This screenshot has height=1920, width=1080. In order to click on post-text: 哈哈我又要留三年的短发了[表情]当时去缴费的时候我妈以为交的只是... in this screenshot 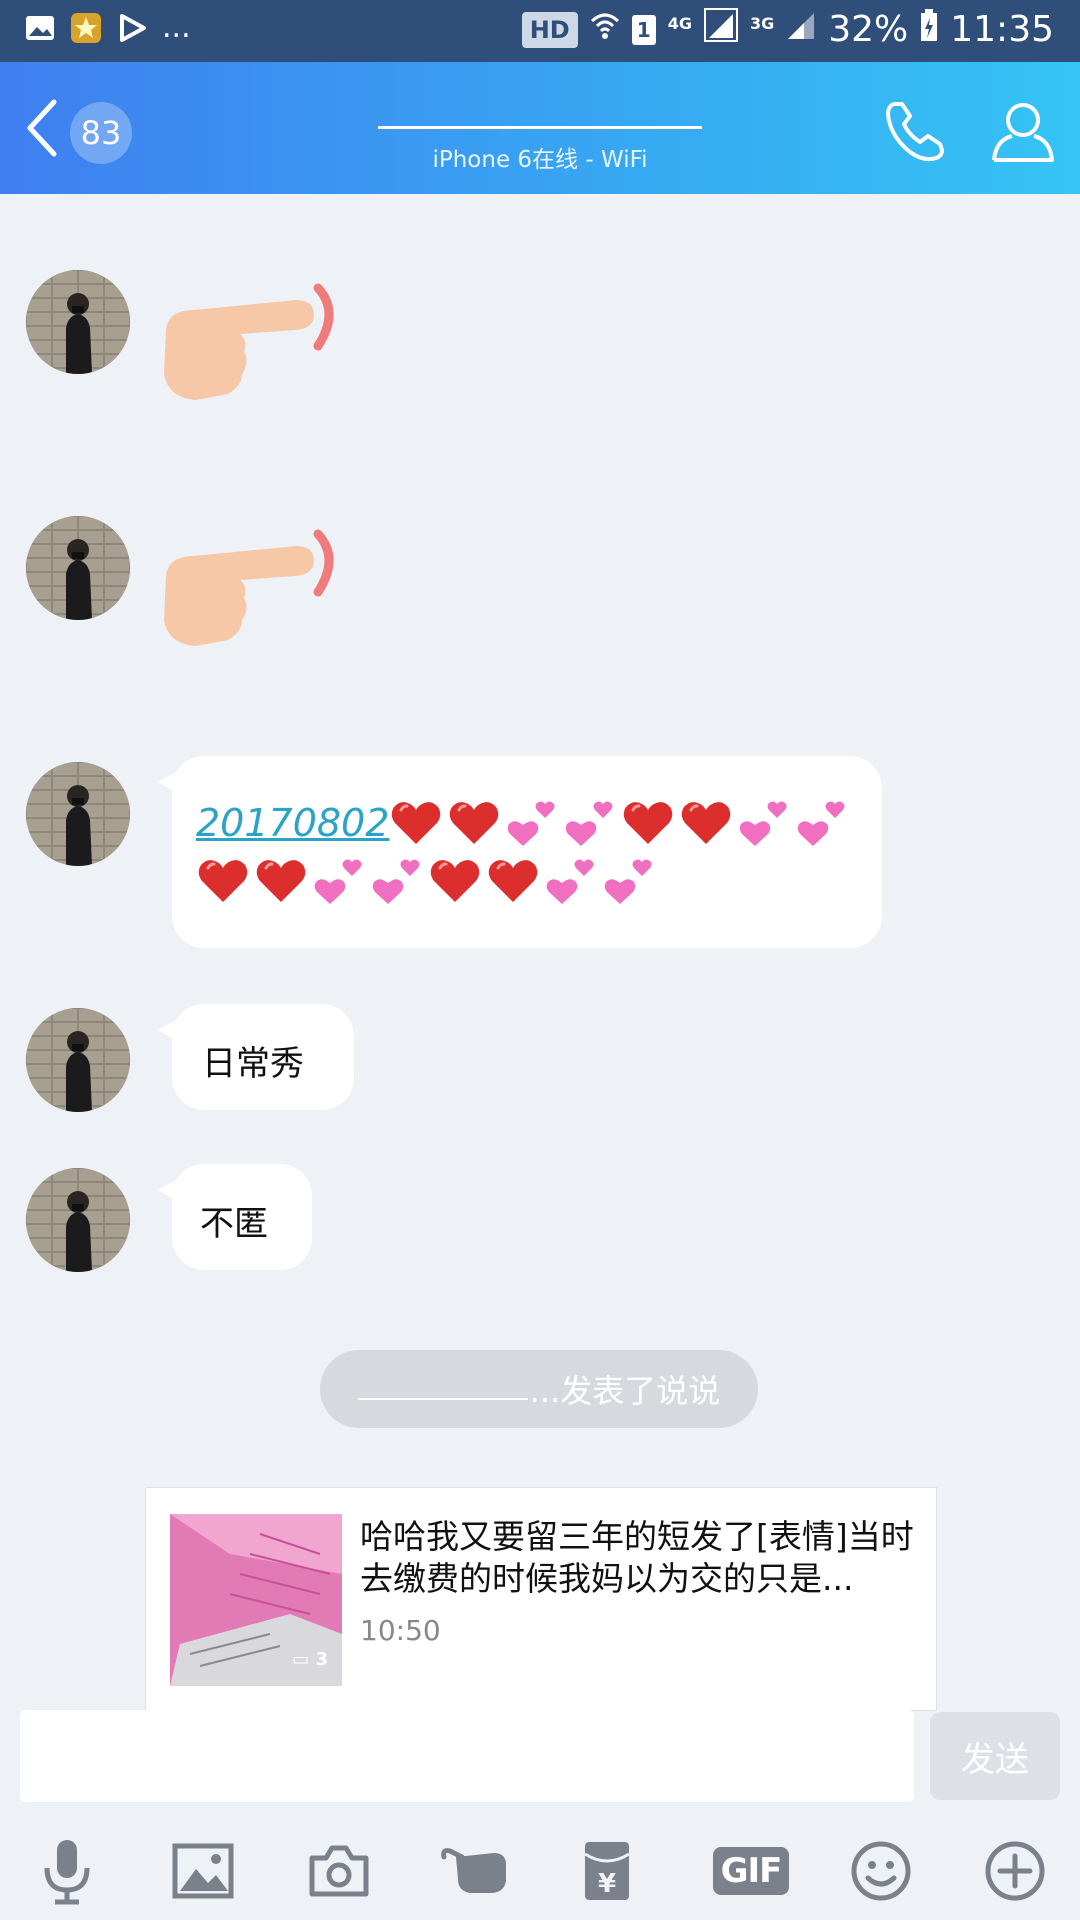, I will do `click(637, 1557)`.